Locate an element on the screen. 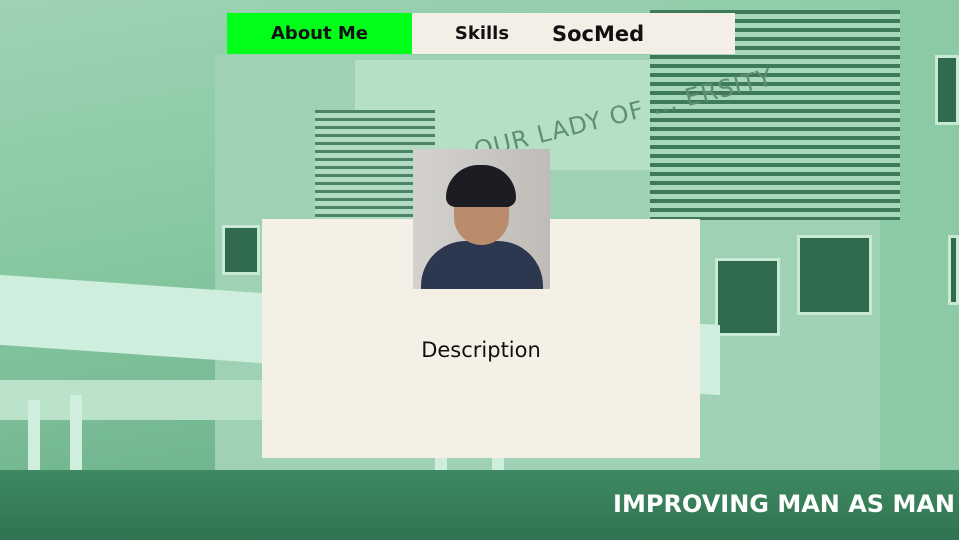 This screenshot has width=959, height=540. top-nav: About Me Skills SocMed is located at coordinates (481, 33).